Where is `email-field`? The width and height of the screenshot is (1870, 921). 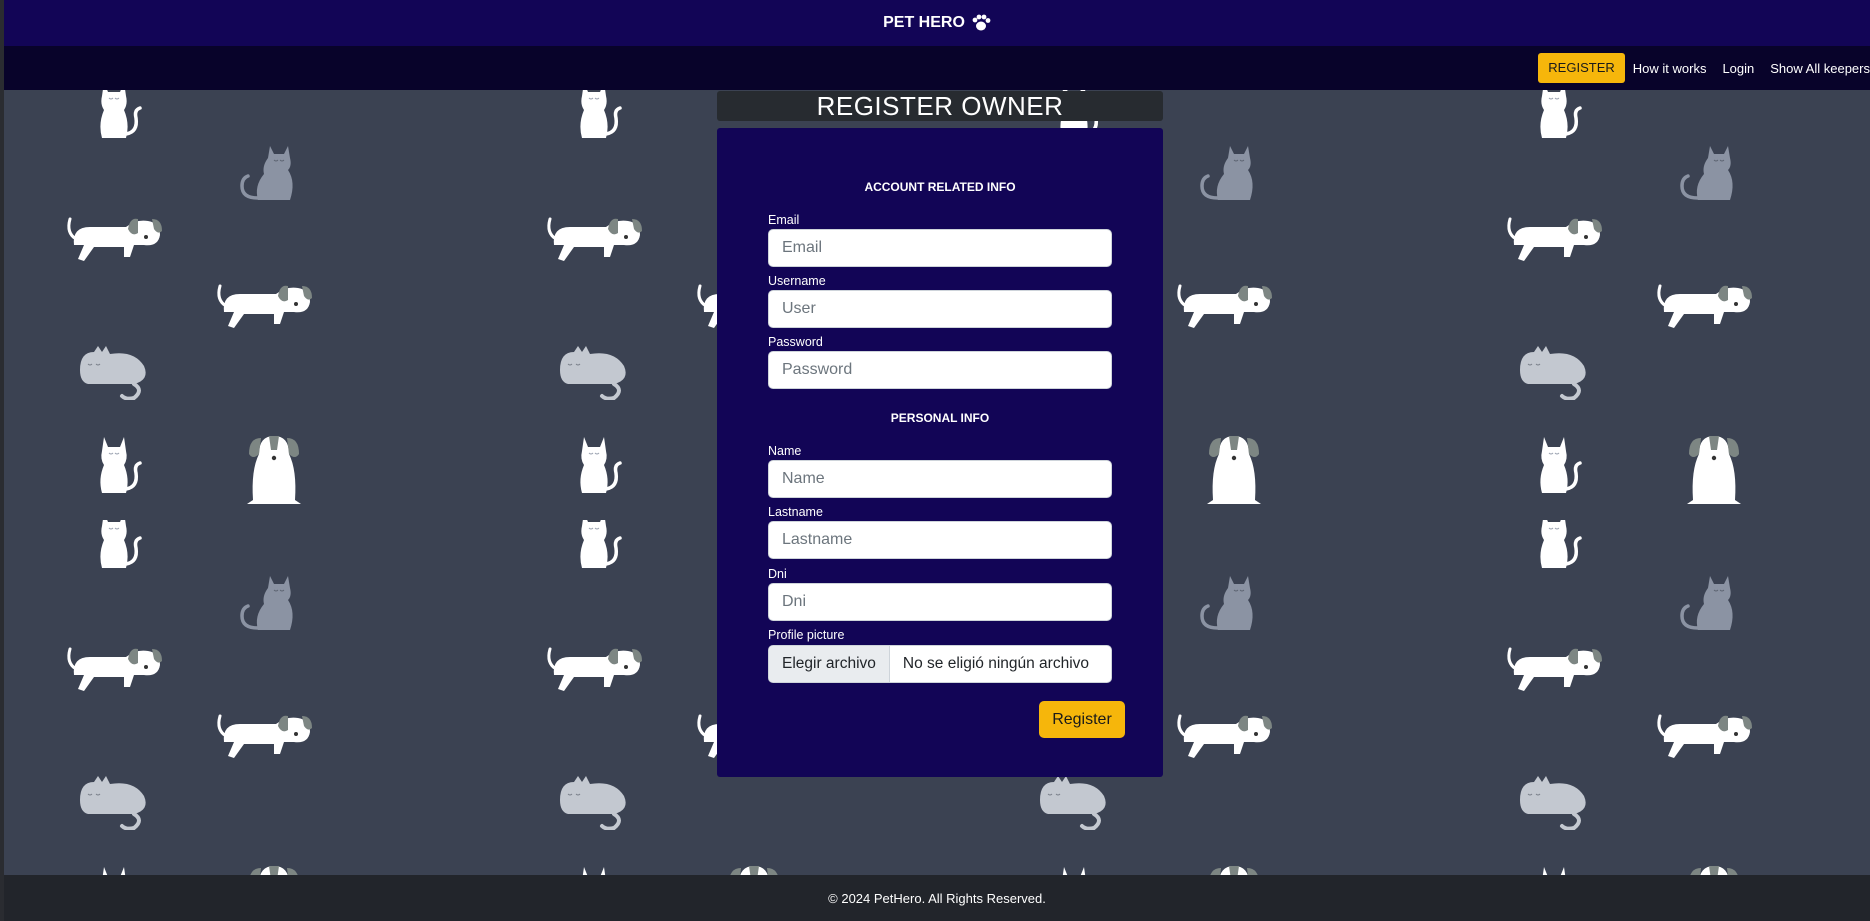 email-field is located at coordinates (940, 248).